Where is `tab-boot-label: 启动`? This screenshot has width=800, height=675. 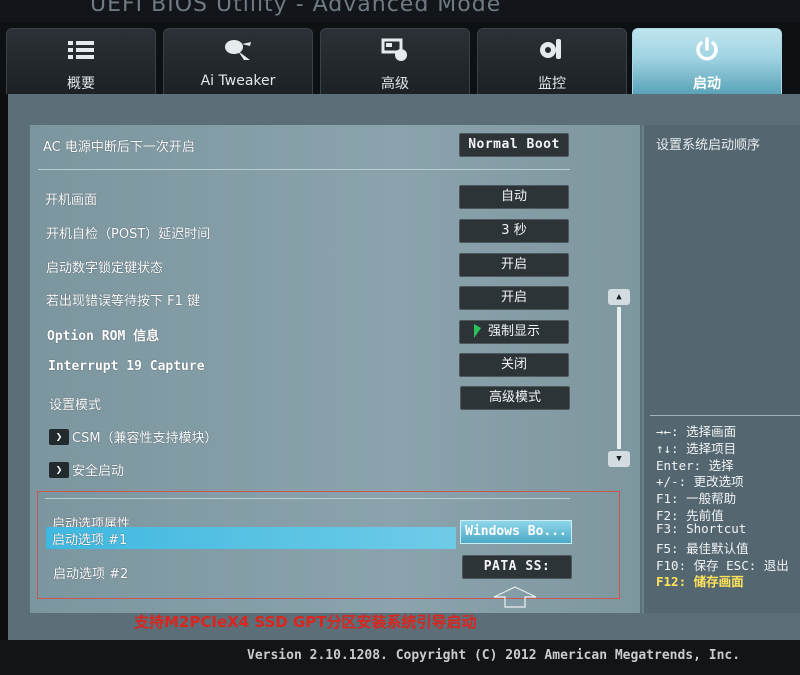
tab-boot-label: 启动 is located at coordinates (707, 84).